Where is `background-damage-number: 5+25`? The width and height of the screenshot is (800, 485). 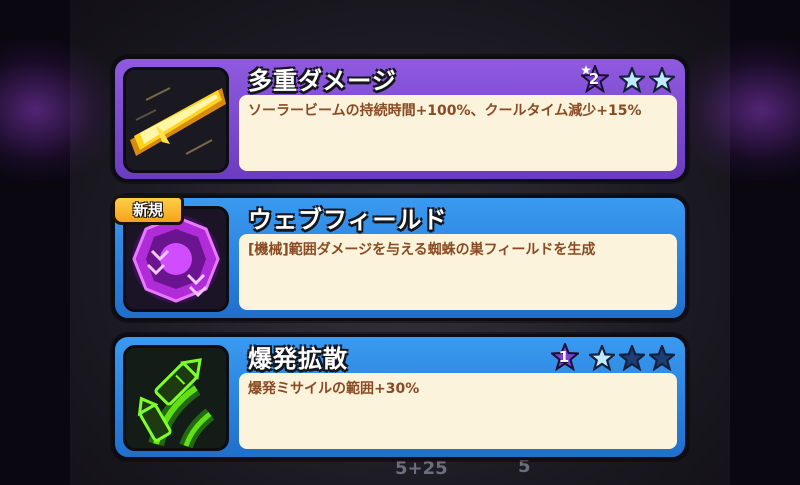 background-damage-number: 5+25 is located at coordinates (421, 468).